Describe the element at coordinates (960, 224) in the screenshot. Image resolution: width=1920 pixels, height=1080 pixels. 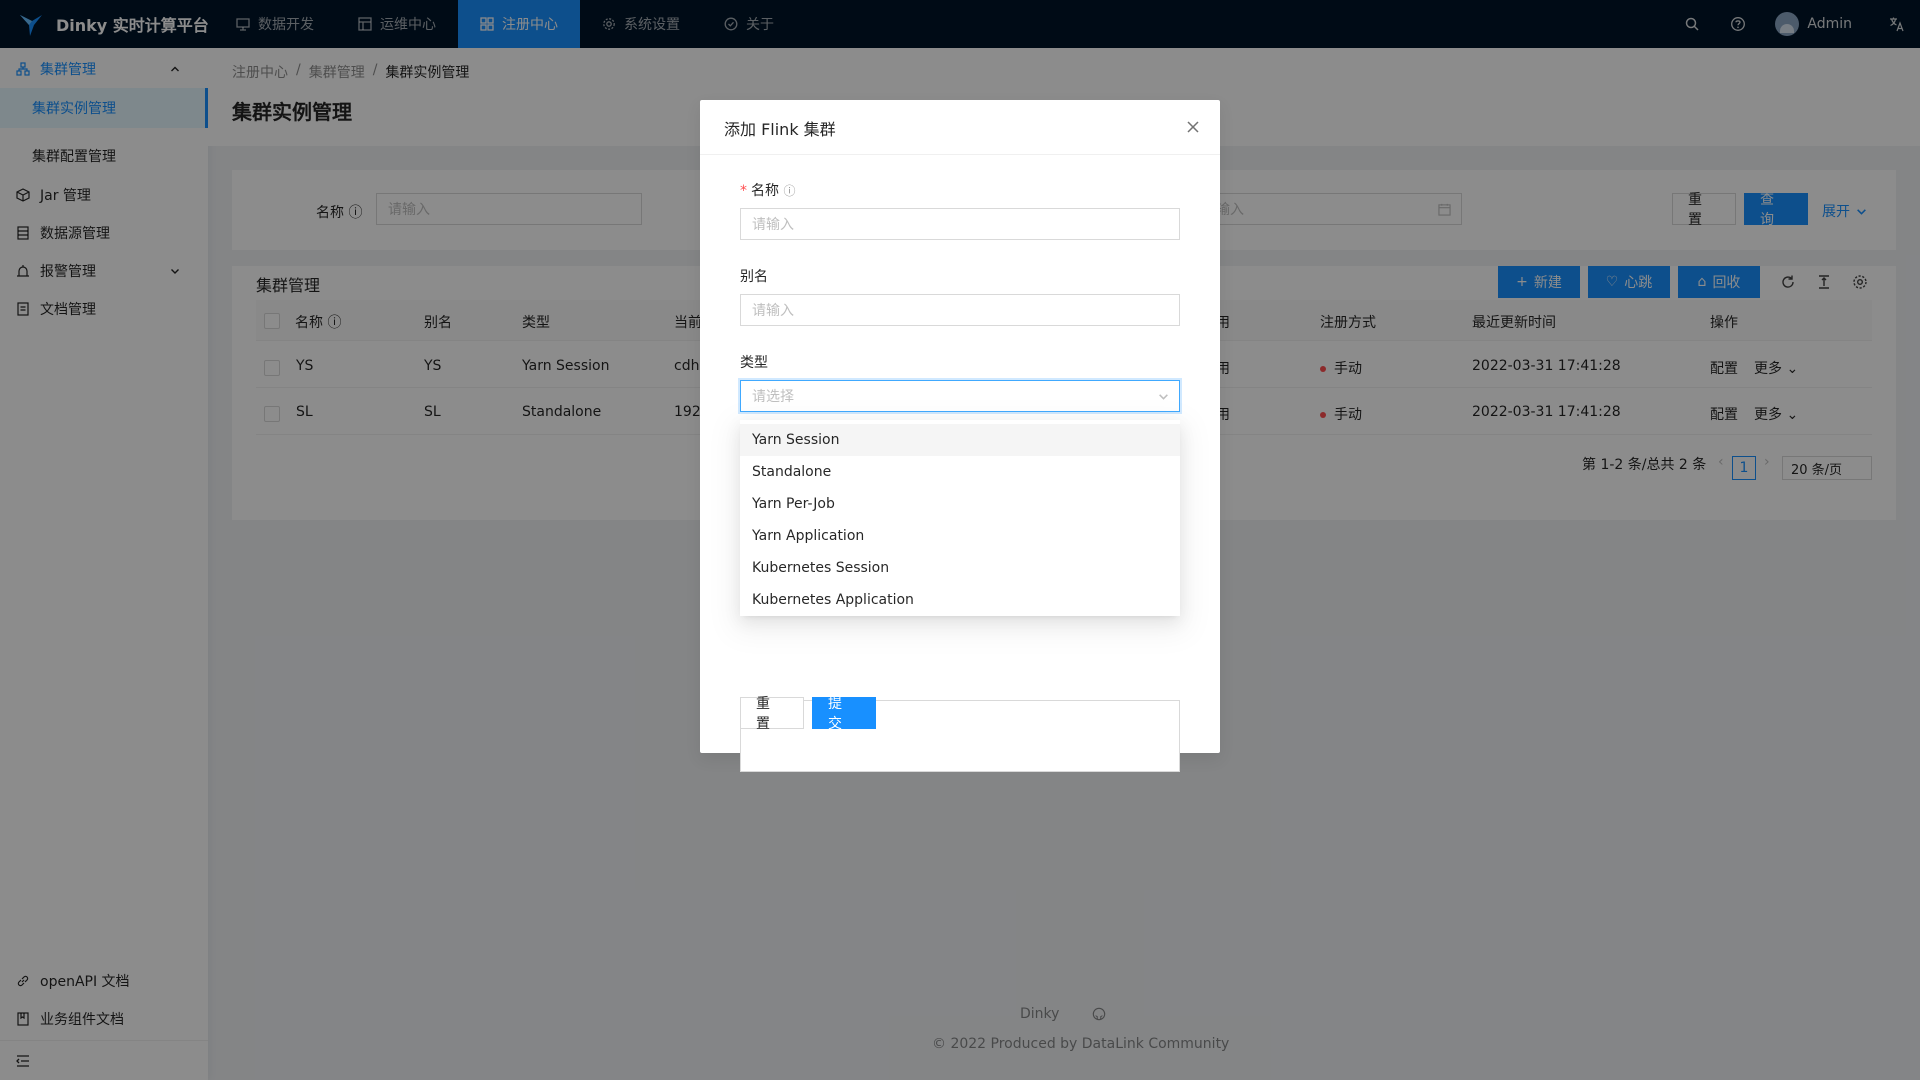
I see `name-input: 请输入` at that location.